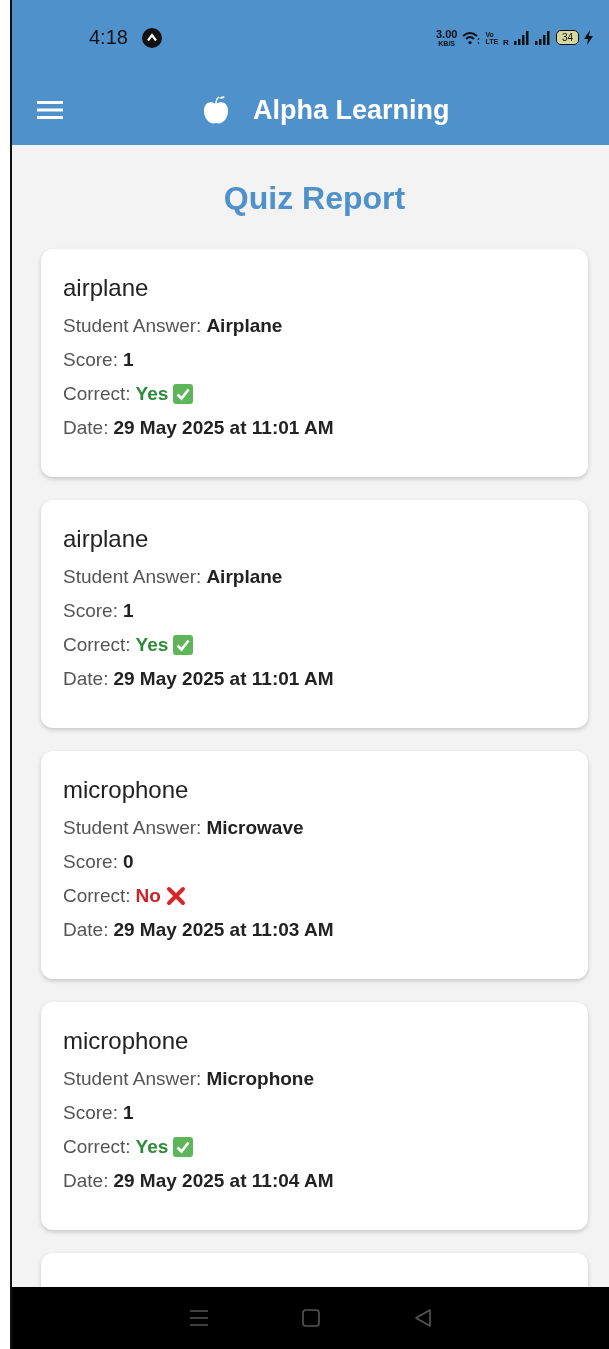 Image resolution: width=609 pixels, height=1349 pixels. What do you see at coordinates (567, 37) in the screenshot?
I see `battery-indicator: 34` at bounding box center [567, 37].